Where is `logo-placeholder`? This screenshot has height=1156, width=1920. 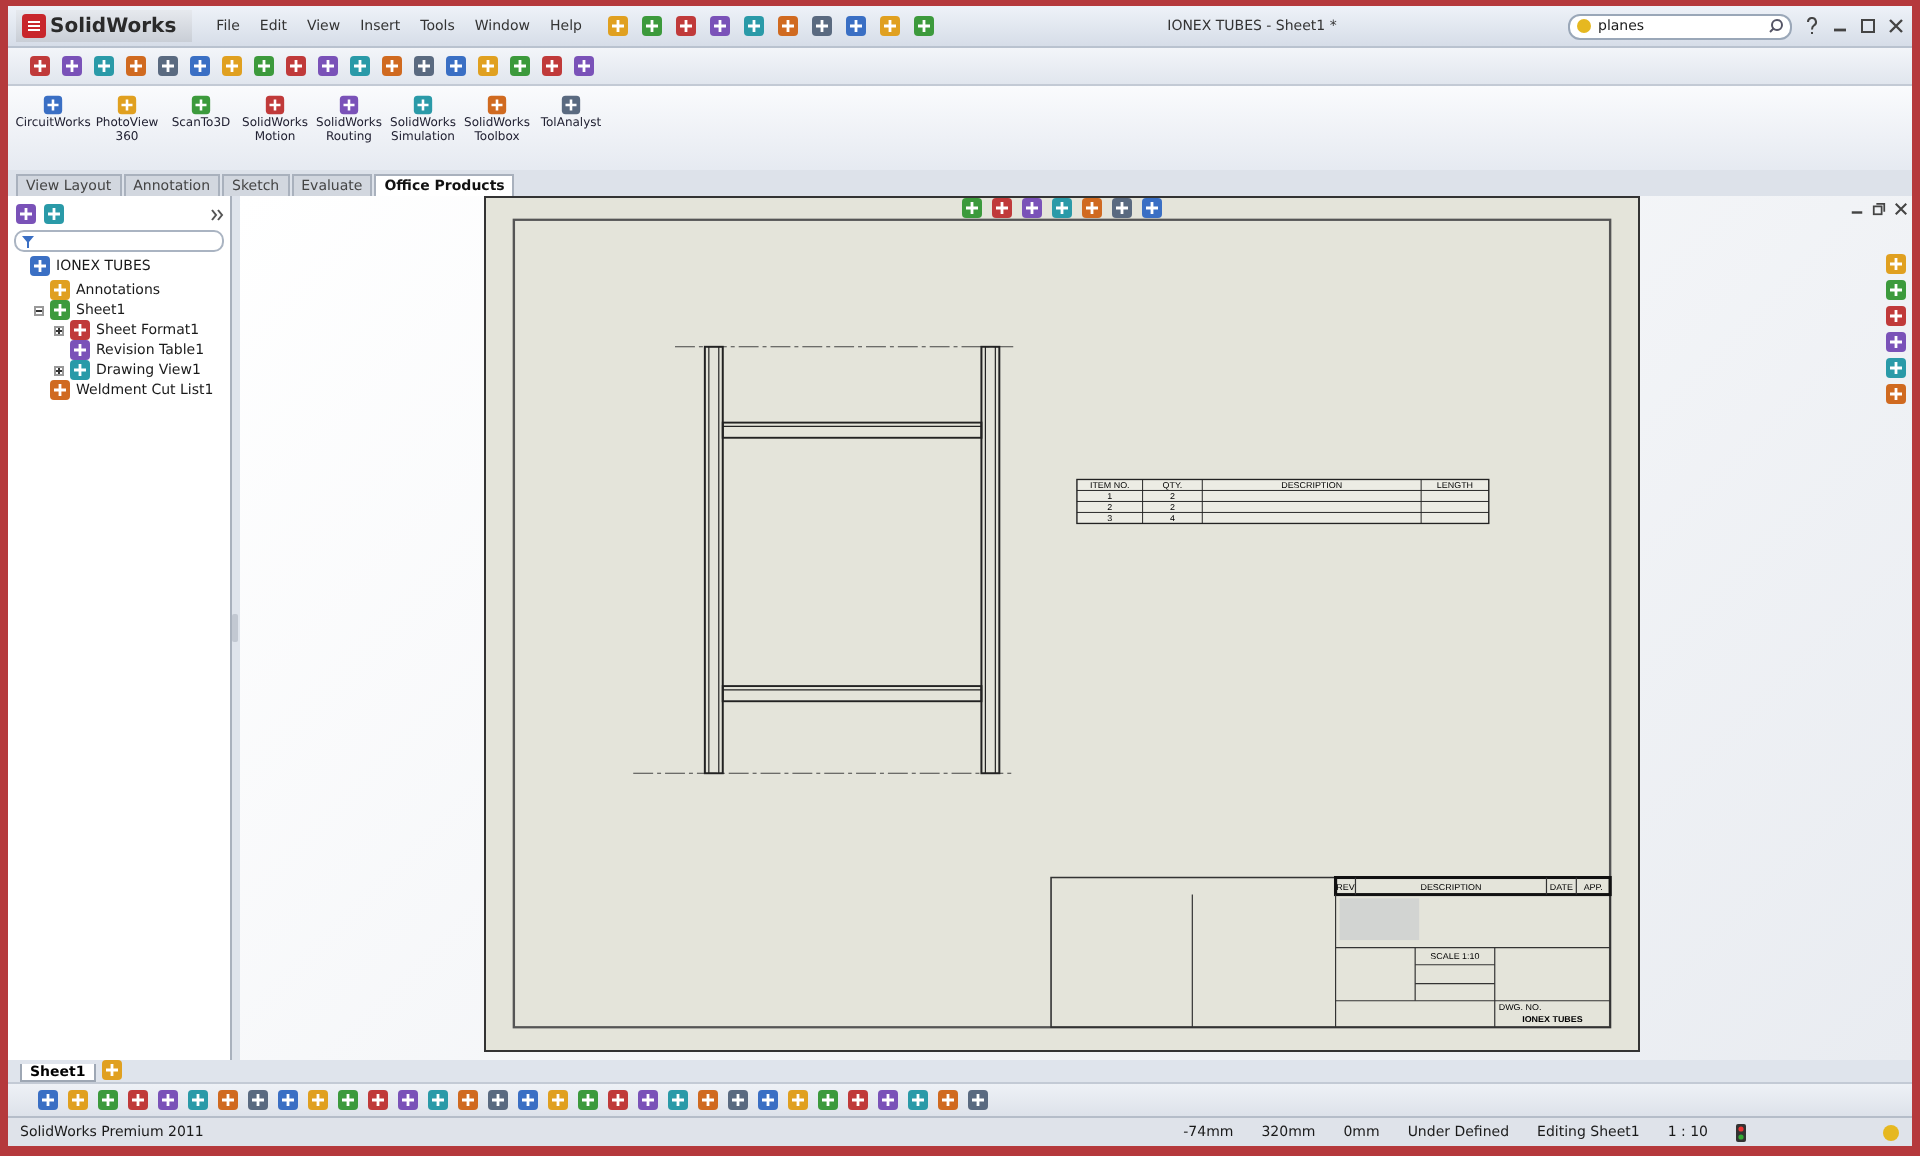
logo-placeholder is located at coordinates (1379, 919).